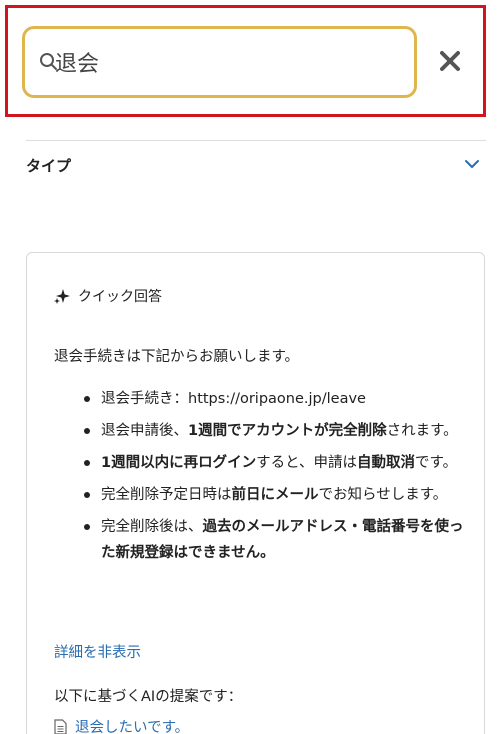  Describe the element at coordinates (60, 726) in the screenshot. I see `document-icon` at that location.